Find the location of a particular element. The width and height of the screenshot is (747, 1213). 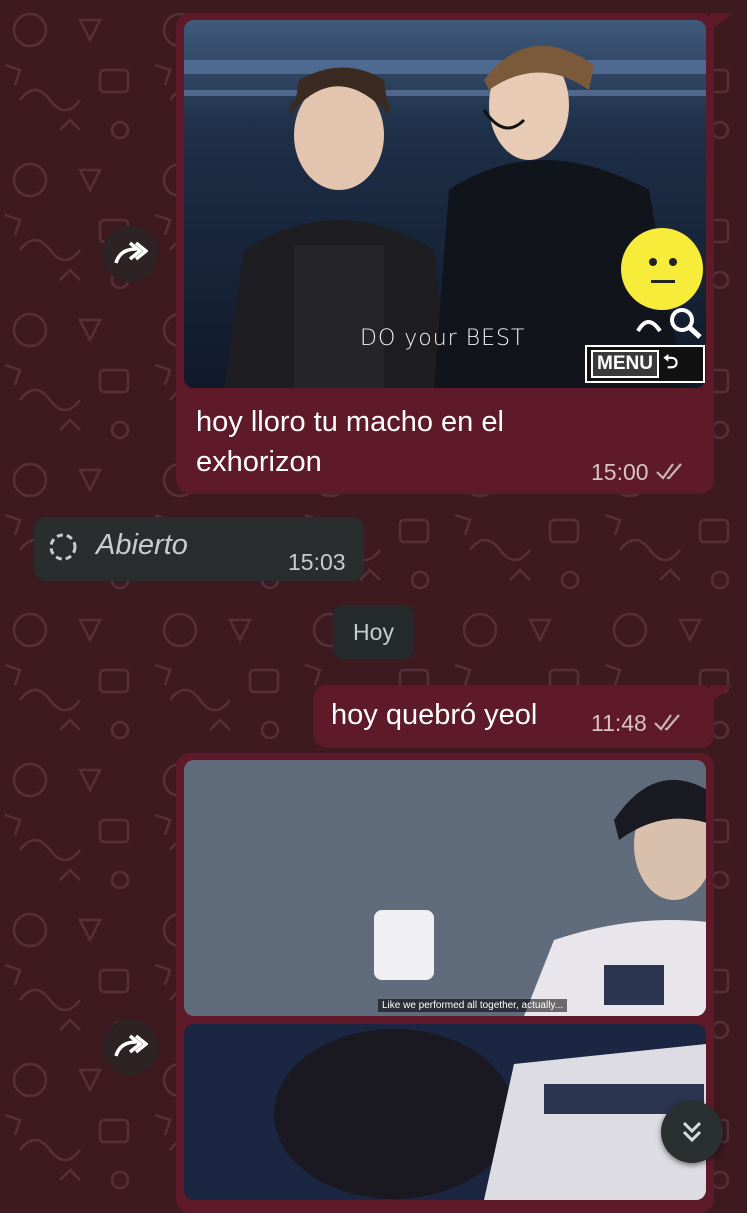

return-arrow-icon: ⮌ is located at coordinates (670, 362).